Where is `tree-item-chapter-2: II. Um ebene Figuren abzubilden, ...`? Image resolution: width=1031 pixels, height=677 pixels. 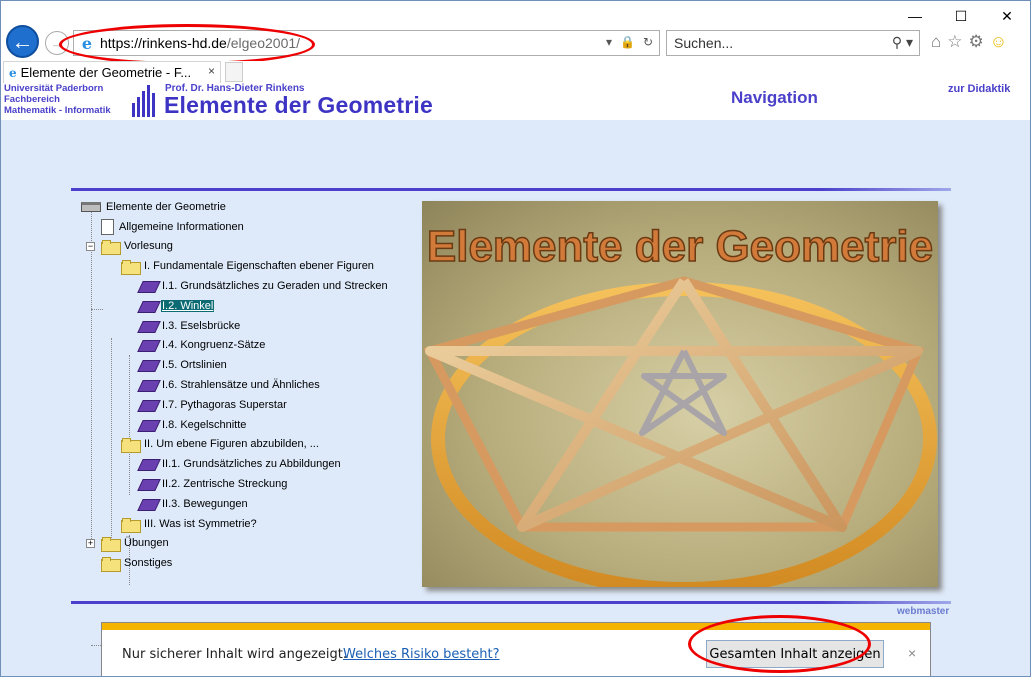
tree-item-chapter-2: II. Um ebene Figuren abzubilden, ... is located at coordinates (220, 444).